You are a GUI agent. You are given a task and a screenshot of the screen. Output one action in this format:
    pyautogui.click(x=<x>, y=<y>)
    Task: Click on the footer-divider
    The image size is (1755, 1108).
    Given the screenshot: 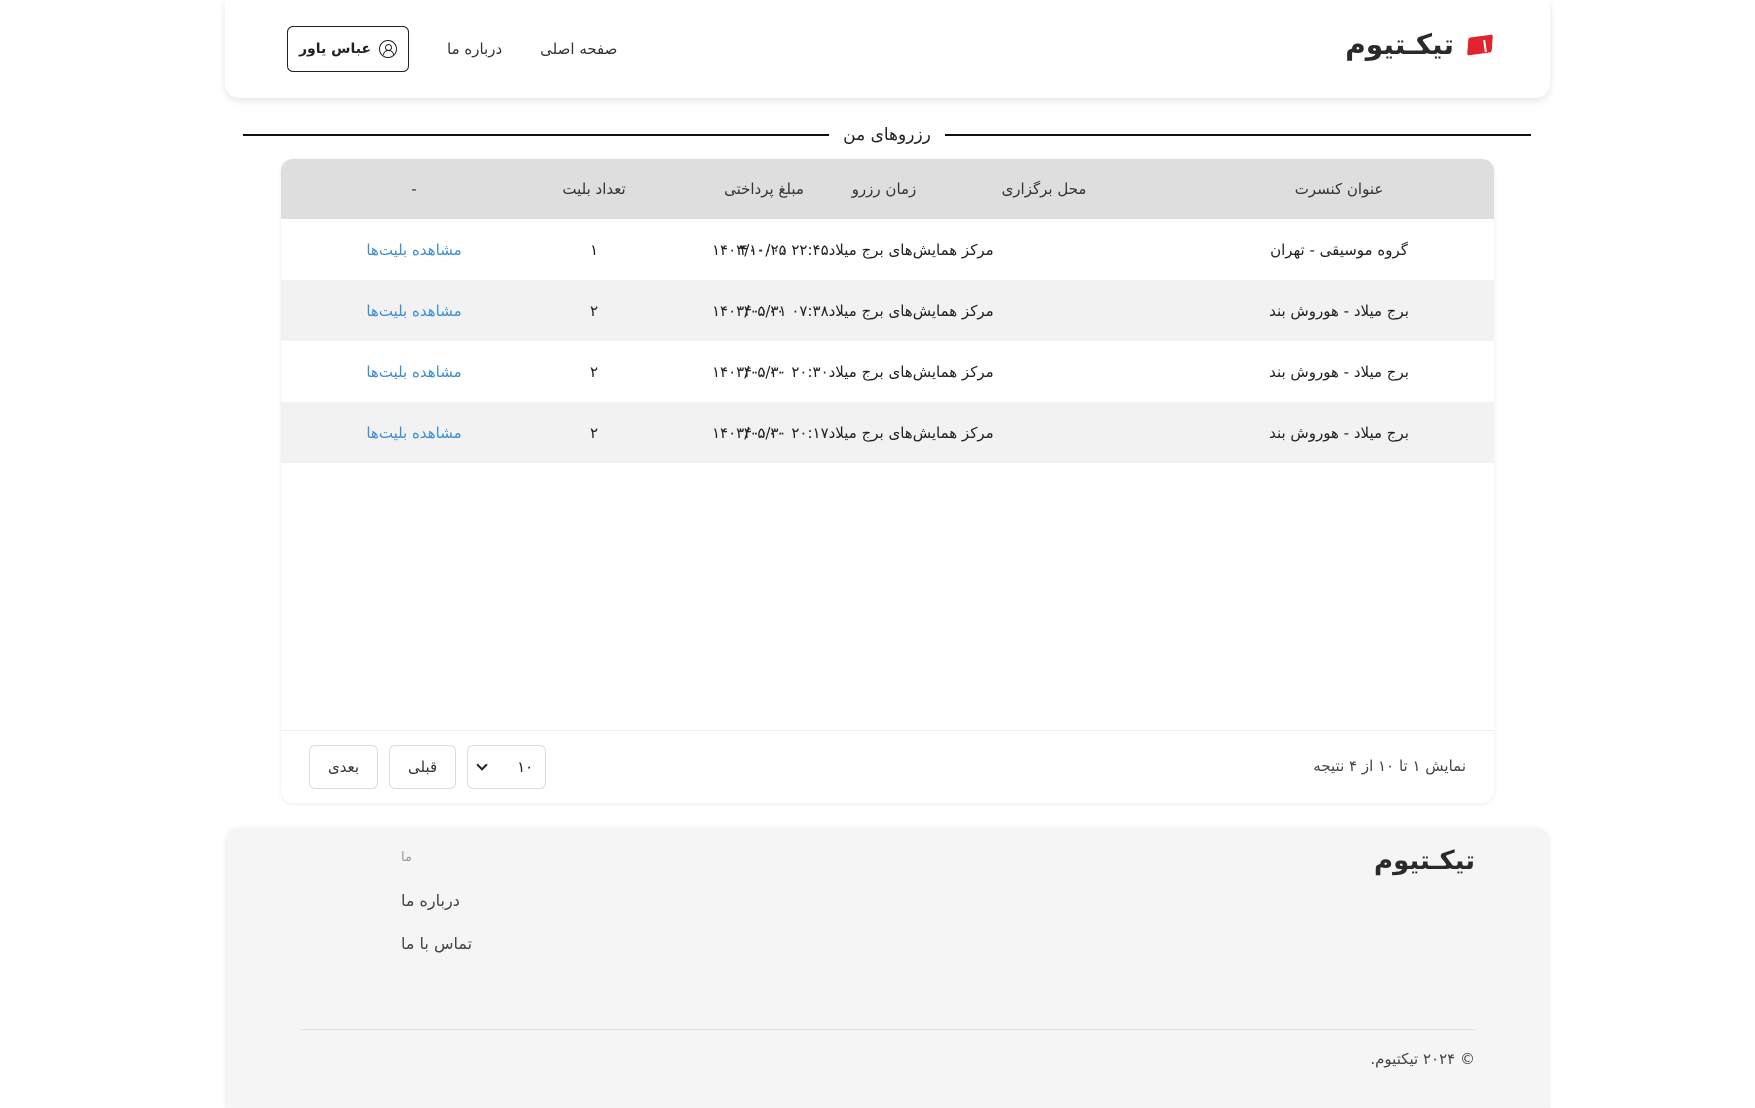 What is the action you would take?
    pyautogui.click(x=887, y=1029)
    